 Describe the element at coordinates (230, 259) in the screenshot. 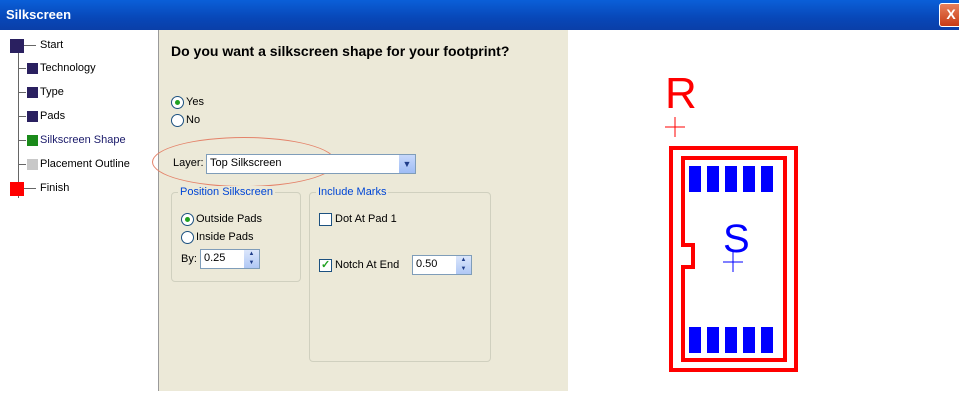

I see `by-spinner: 0.25 ▲ ▼` at that location.